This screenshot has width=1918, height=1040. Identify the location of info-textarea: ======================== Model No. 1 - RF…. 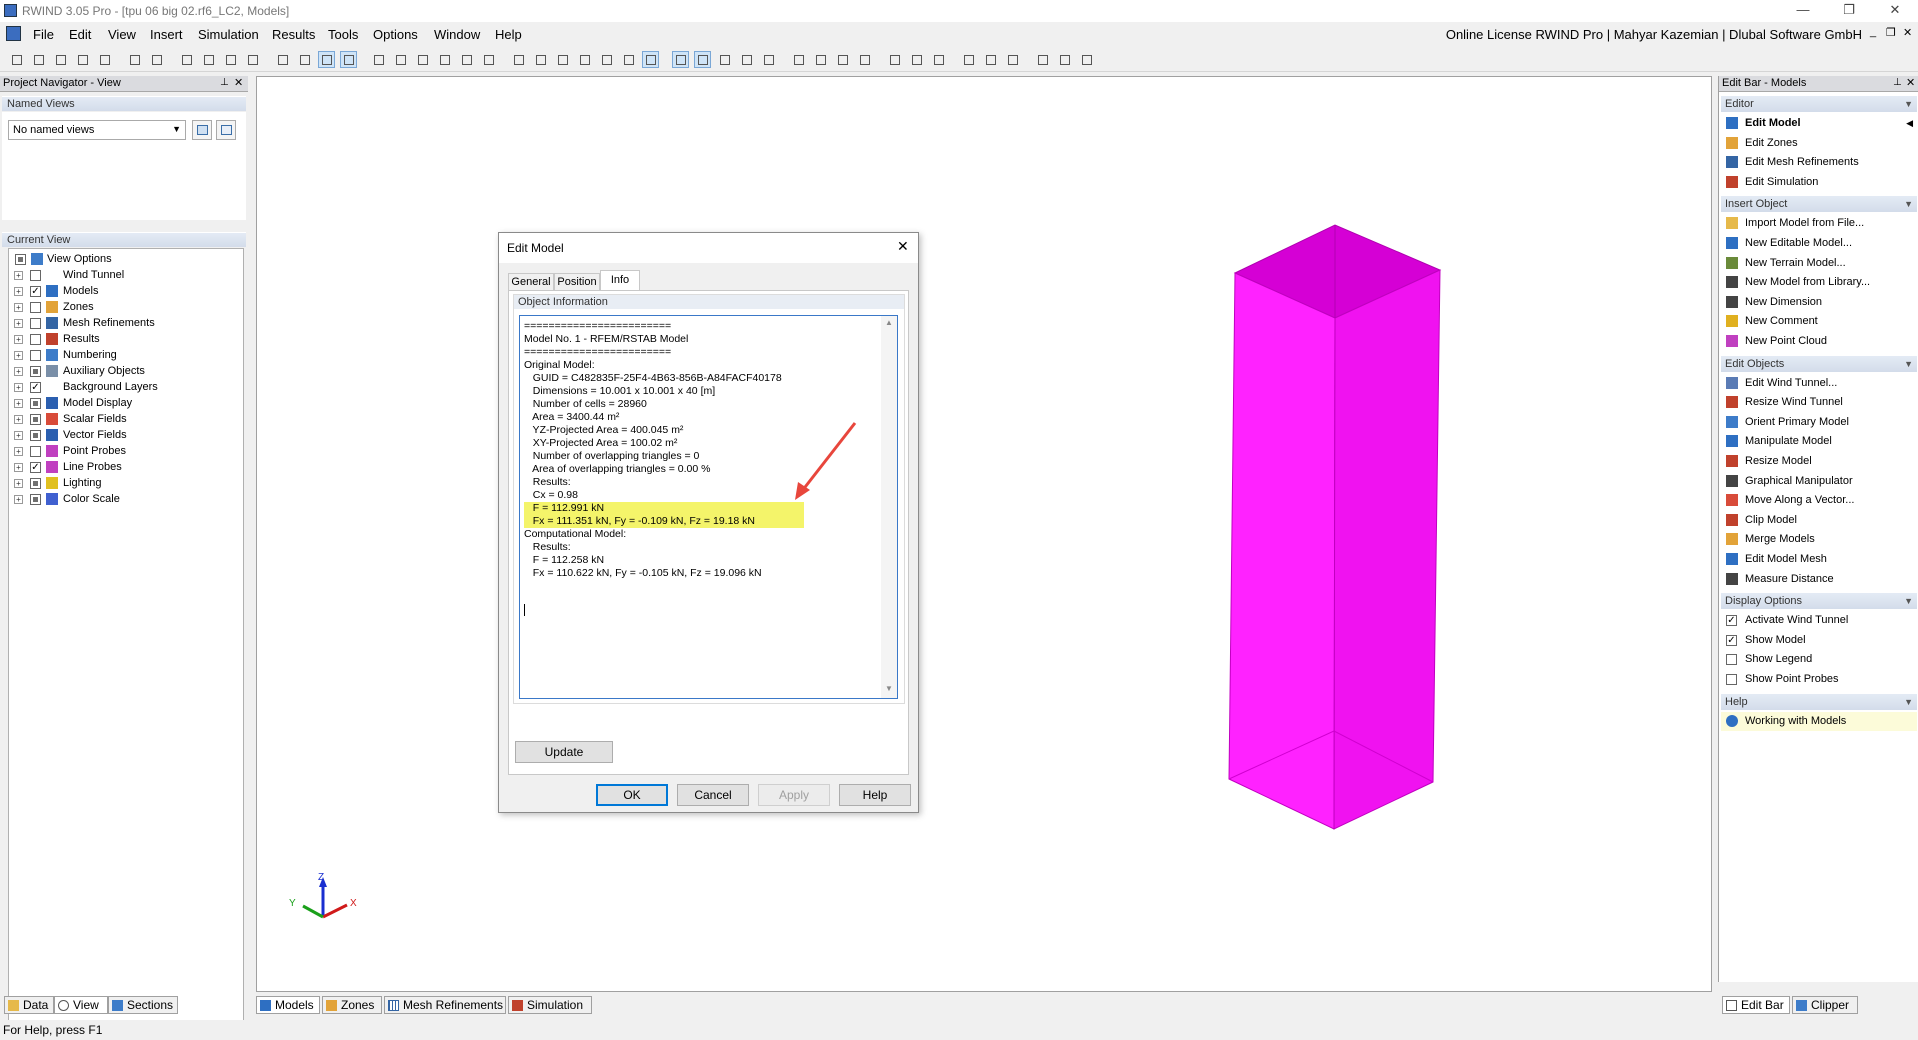
(708, 507).